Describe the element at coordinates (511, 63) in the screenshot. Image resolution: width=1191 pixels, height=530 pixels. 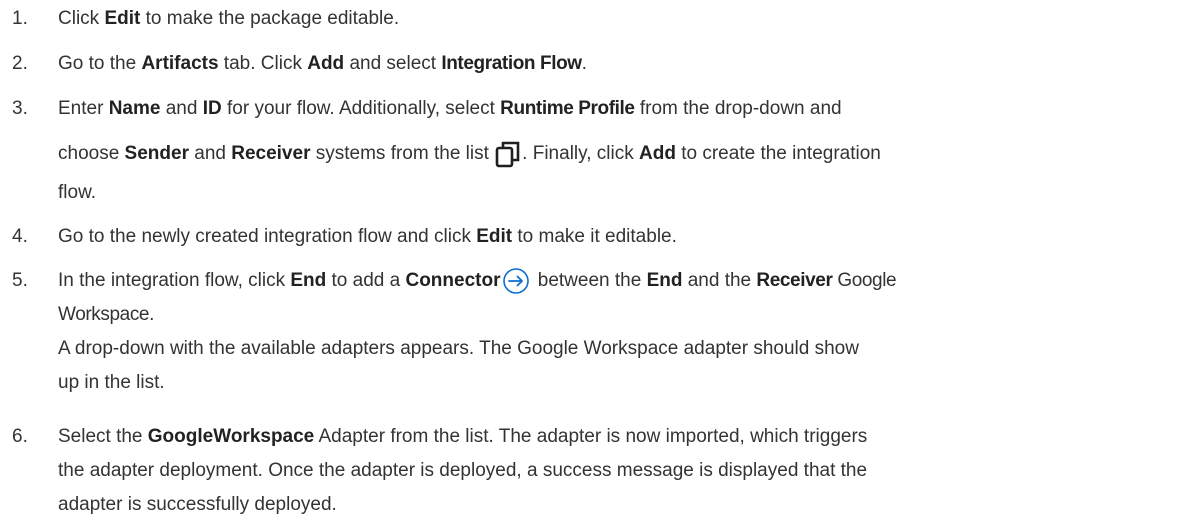
I see `integration-flow-label: Integration Flow` at that location.